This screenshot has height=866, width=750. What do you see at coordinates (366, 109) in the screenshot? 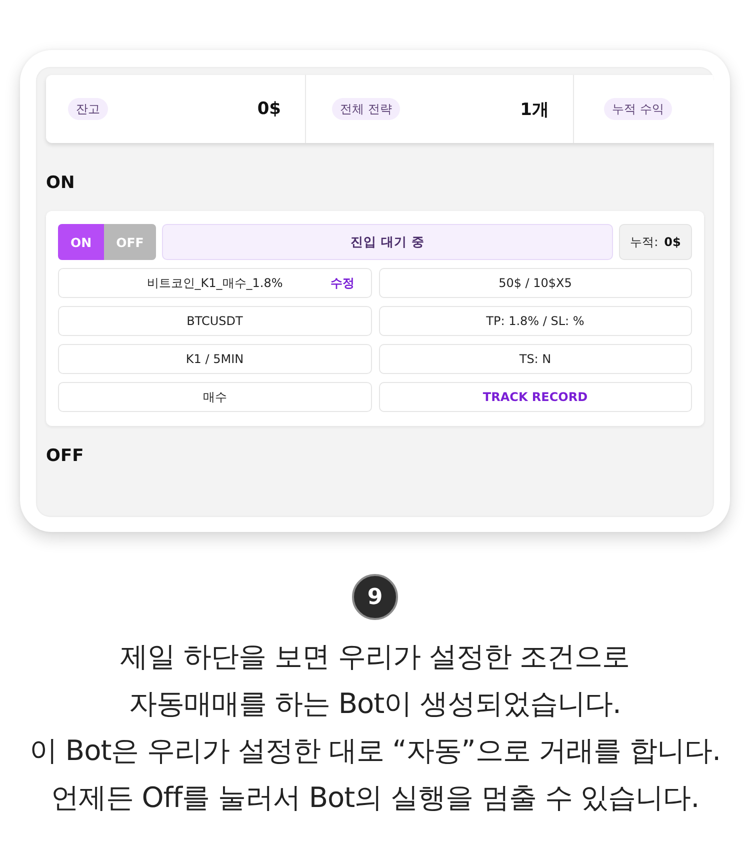
I see `stat-label: 전체 전략` at bounding box center [366, 109].